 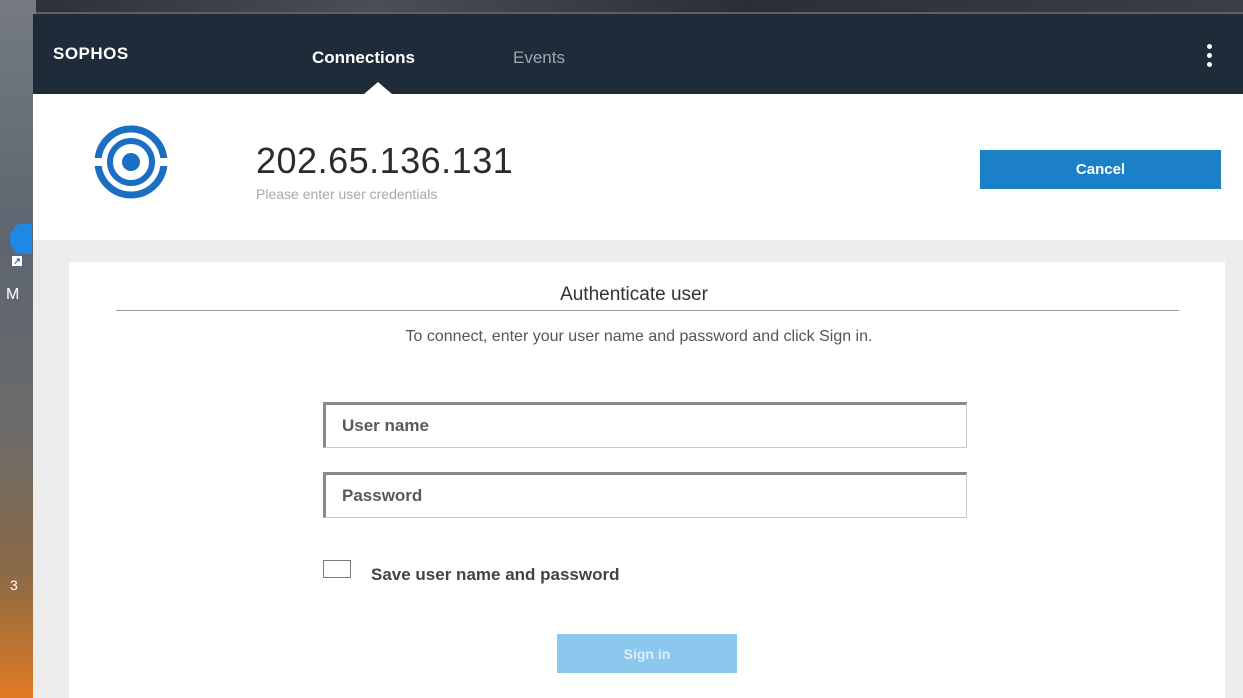 What do you see at coordinates (131, 162) in the screenshot?
I see `sophos-connect-target-icon` at bounding box center [131, 162].